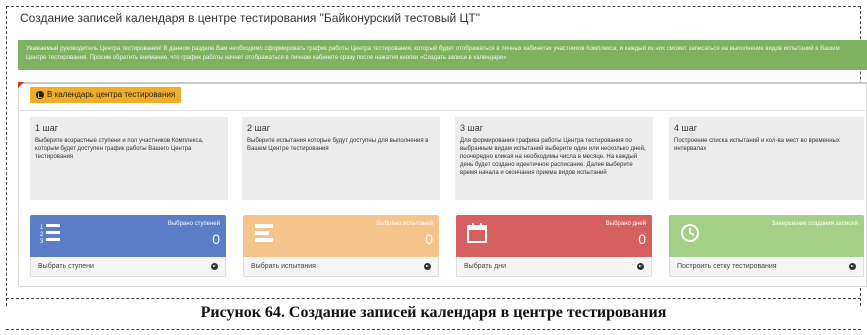 This screenshot has height=335, width=867. What do you see at coordinates (554, 236) in the screenshot?
I see `tile-header: Выбрано дней 0` at bounding box center [554, 236].